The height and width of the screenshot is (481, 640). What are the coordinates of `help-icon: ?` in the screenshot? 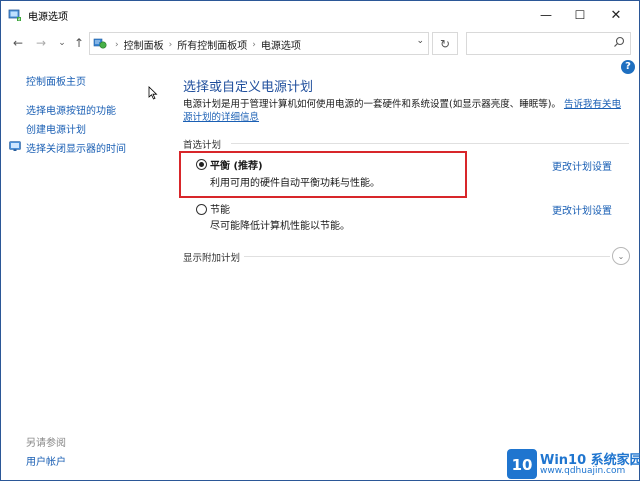 It's located at (628, 67).